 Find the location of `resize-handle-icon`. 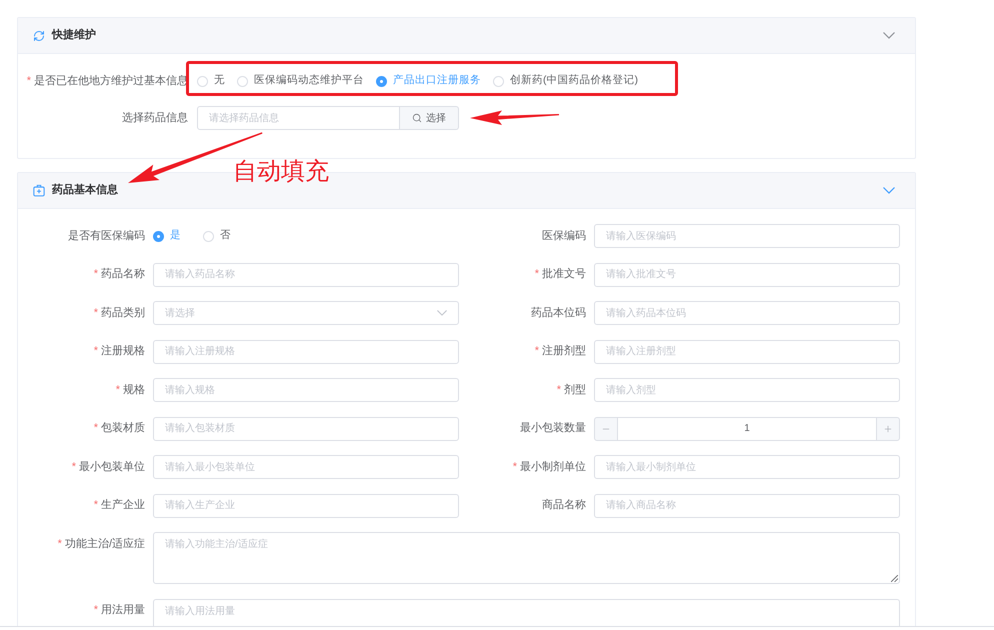

resize-handle-icon is located at coordinates (894, 578).